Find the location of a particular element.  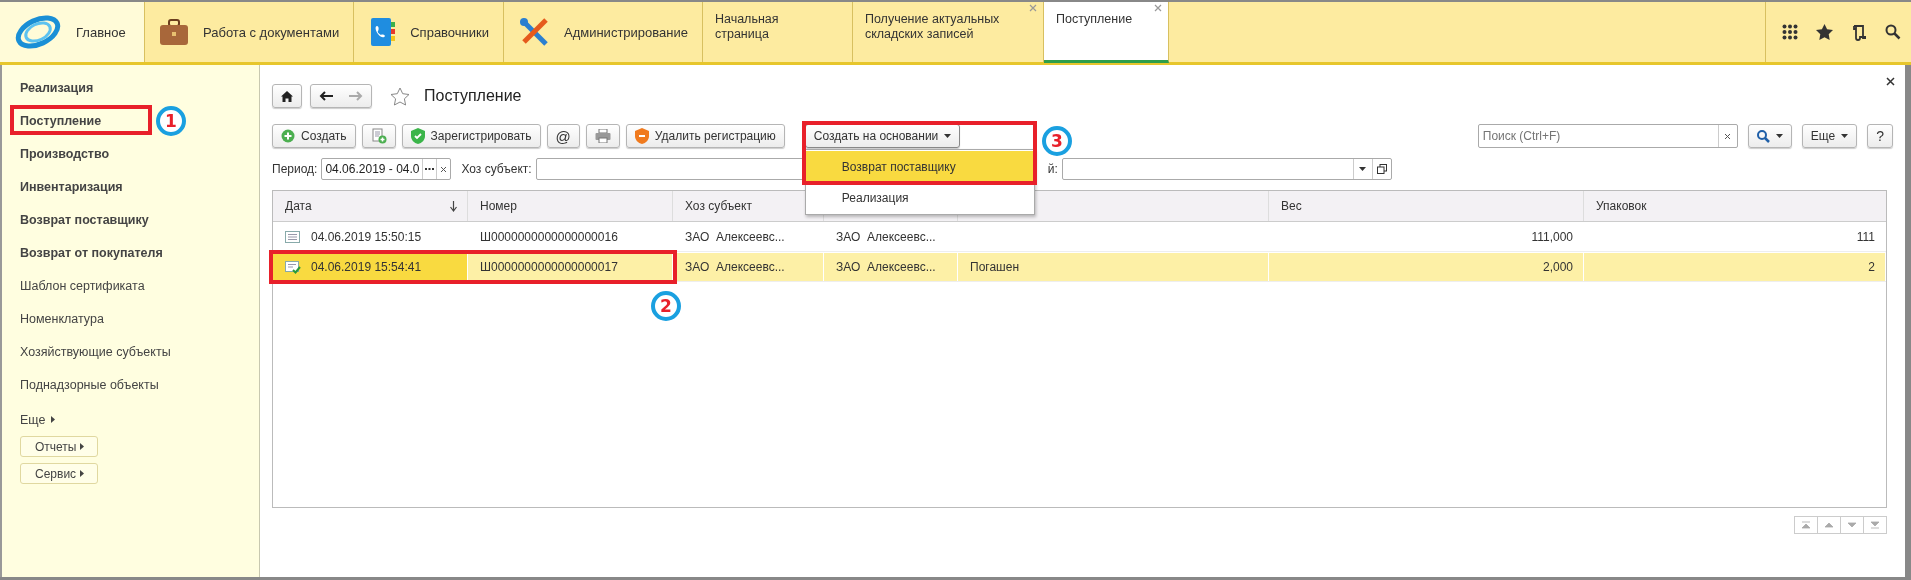

section-label: Работа с документами is located at coordinates (271, 32).